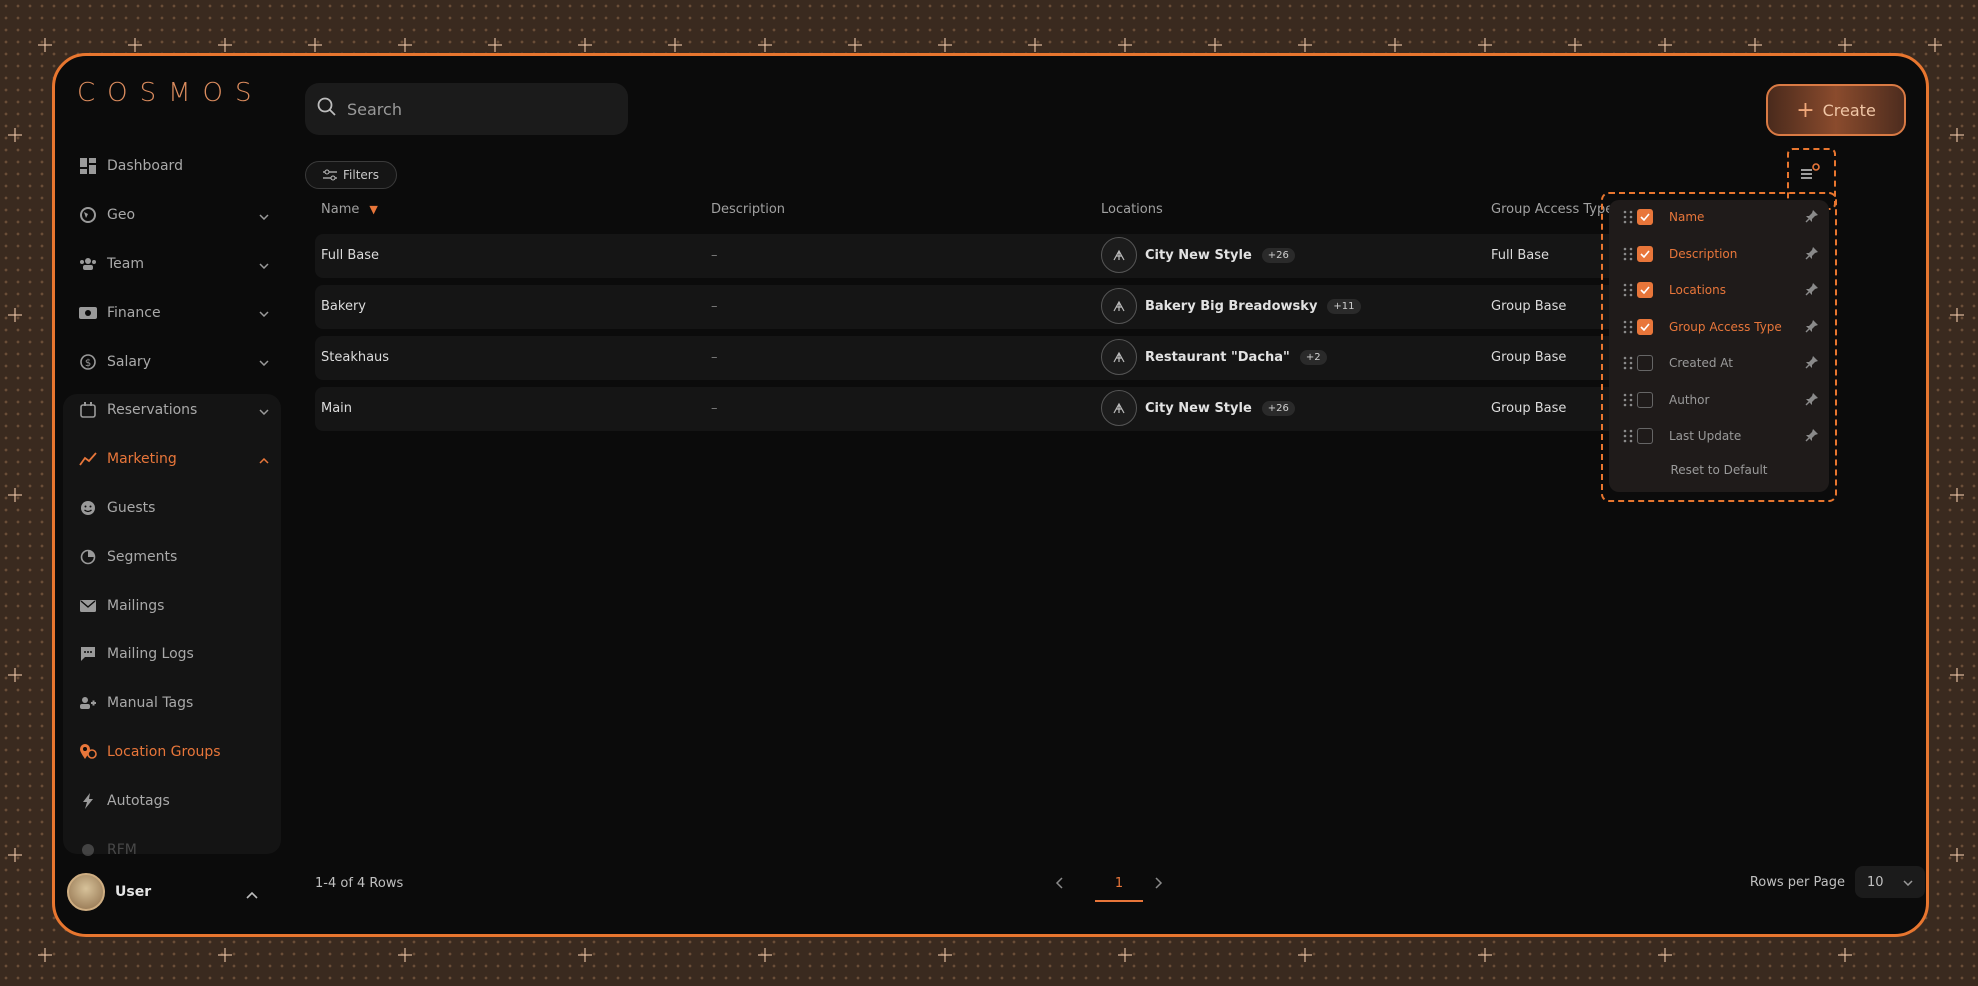 The height and width of the screenshot is (986, 1978). I want to click on mail-icon, so click(88, 606).